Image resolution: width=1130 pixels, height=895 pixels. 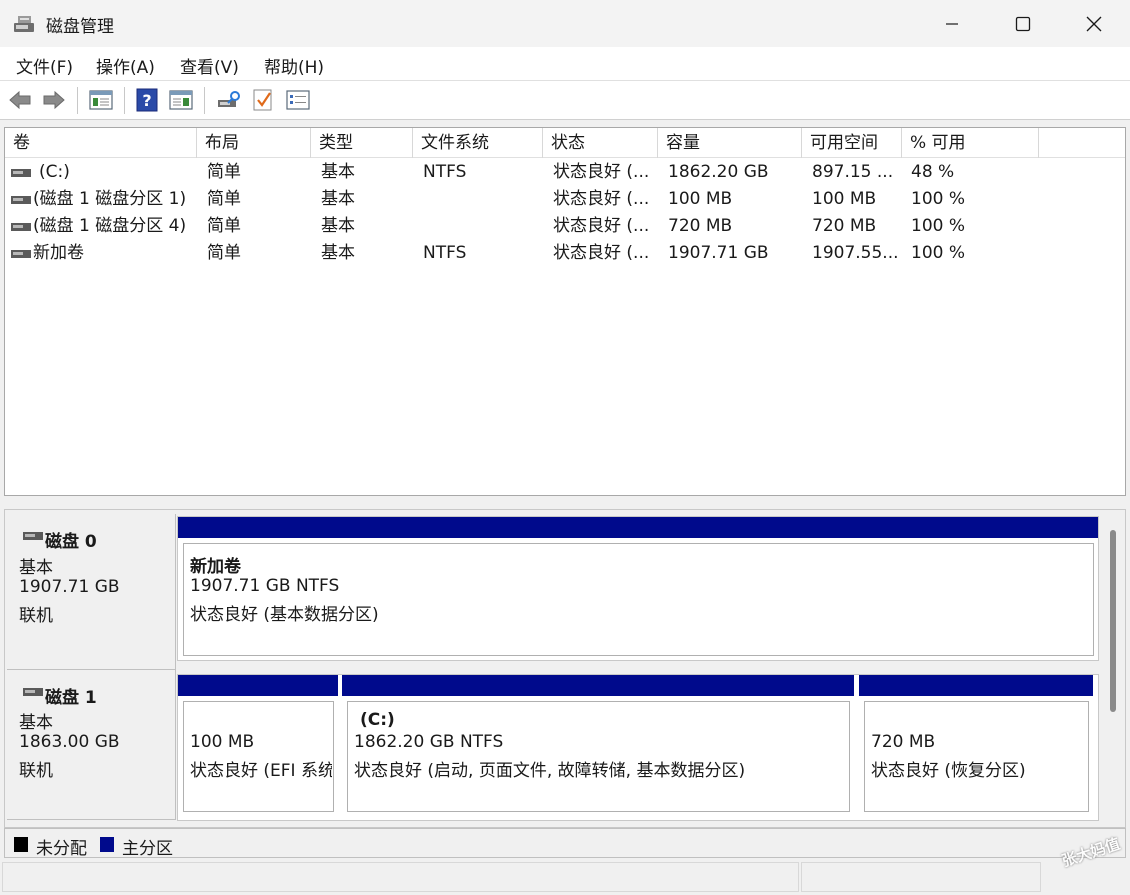 I want to click on menu-bar: 文件(F) 操作(A) 查看(V) 帮助(H), so click(x=565, y=64).